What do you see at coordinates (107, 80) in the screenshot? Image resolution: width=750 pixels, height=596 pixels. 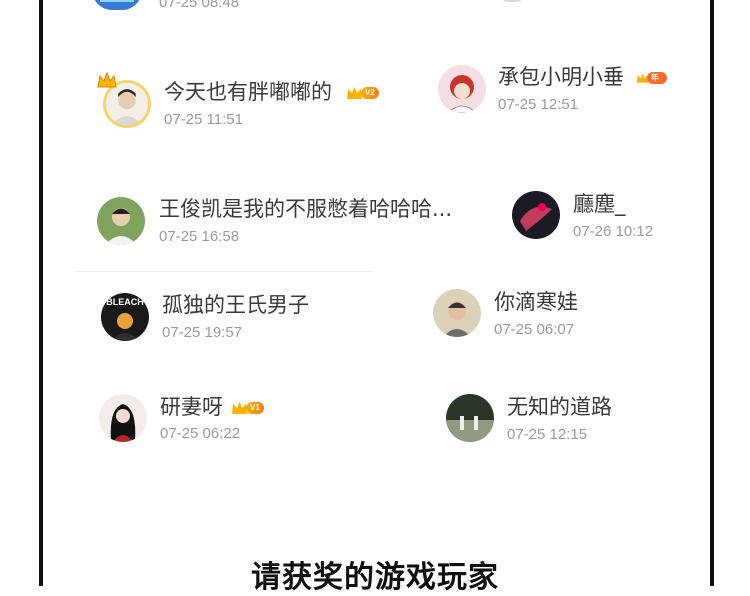 I see `crown-icon` at bounding box center [107, 80].